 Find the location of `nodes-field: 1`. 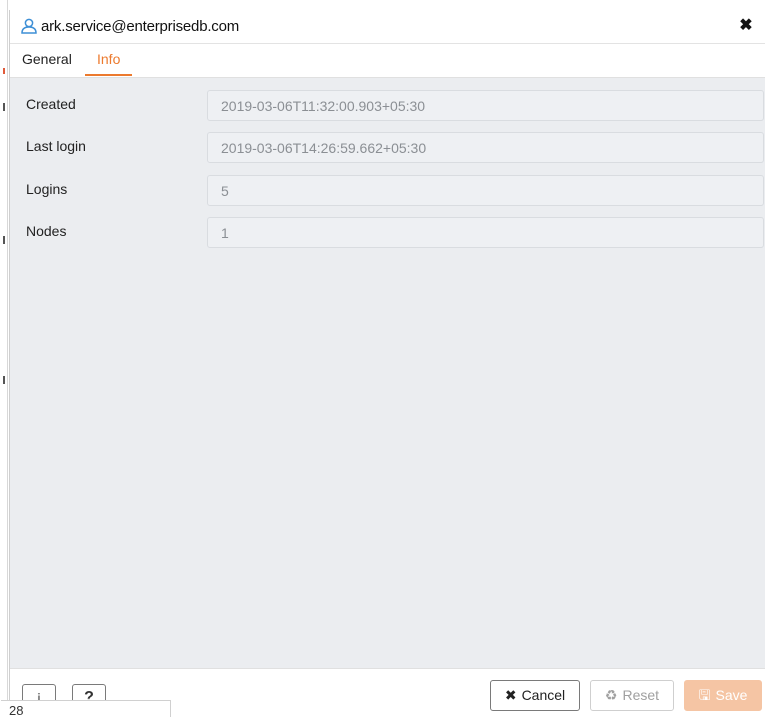

nodes-field: 1 is located at coordinates (485, 232).